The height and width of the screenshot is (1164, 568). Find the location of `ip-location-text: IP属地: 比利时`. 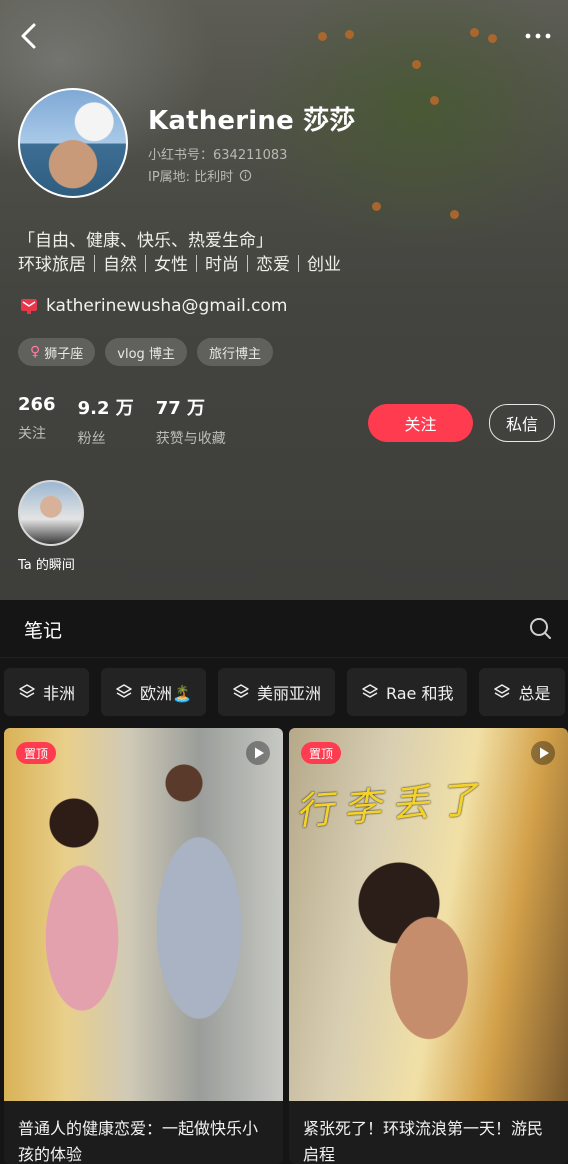

ip-location-text: IP属地: 比利时 is located at coordinates (191, 177).